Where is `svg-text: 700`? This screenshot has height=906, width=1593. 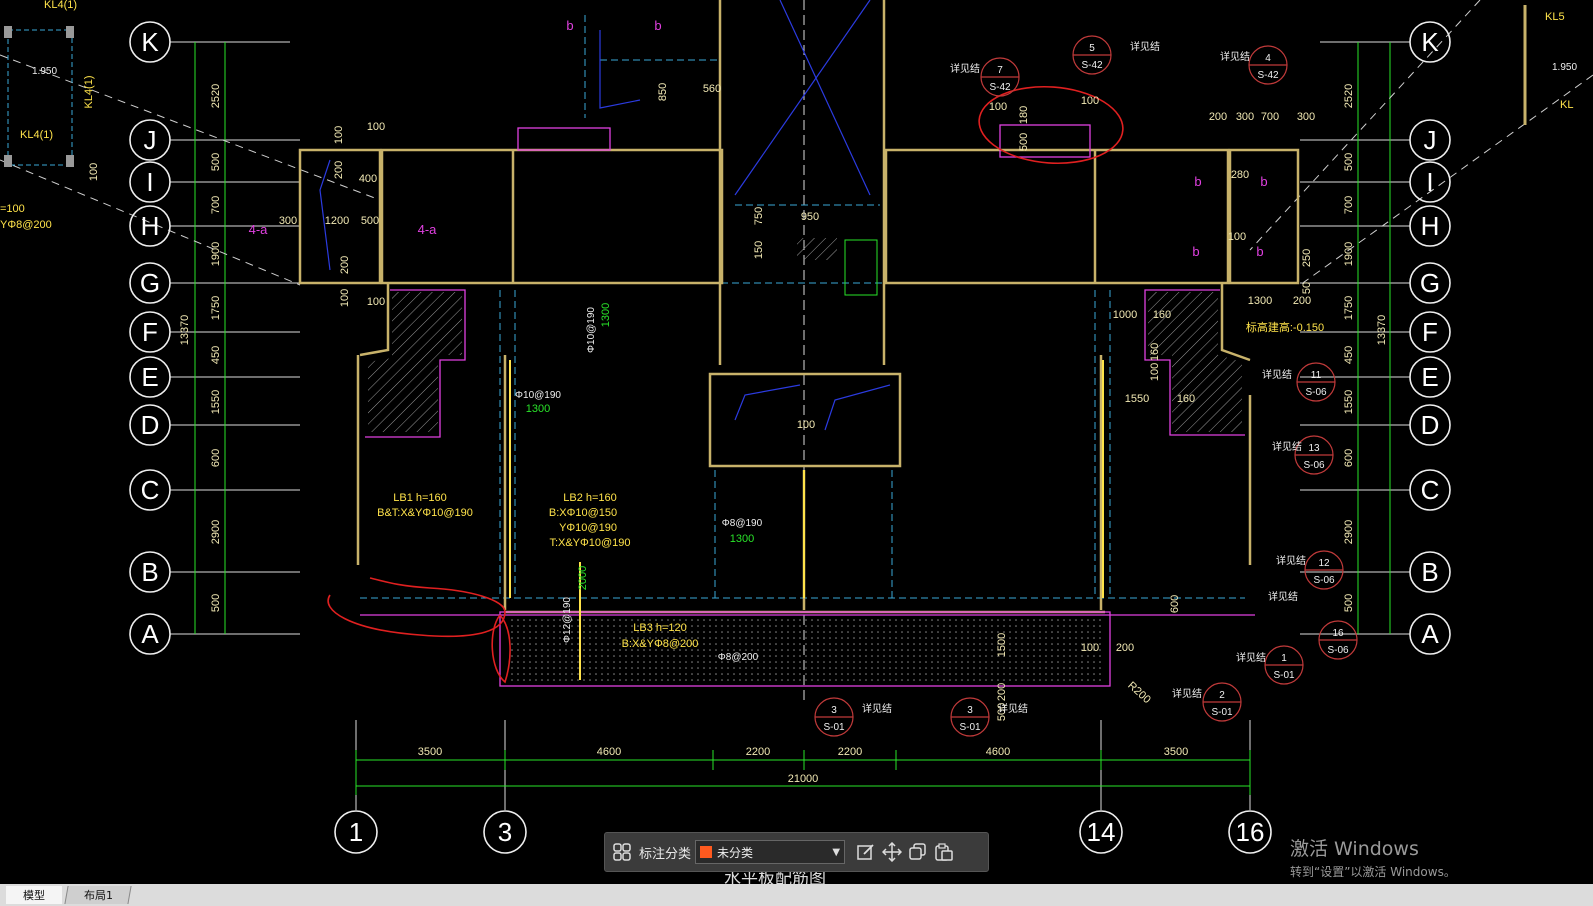 svg-text: 700 is located at coordinates (1349, 205).